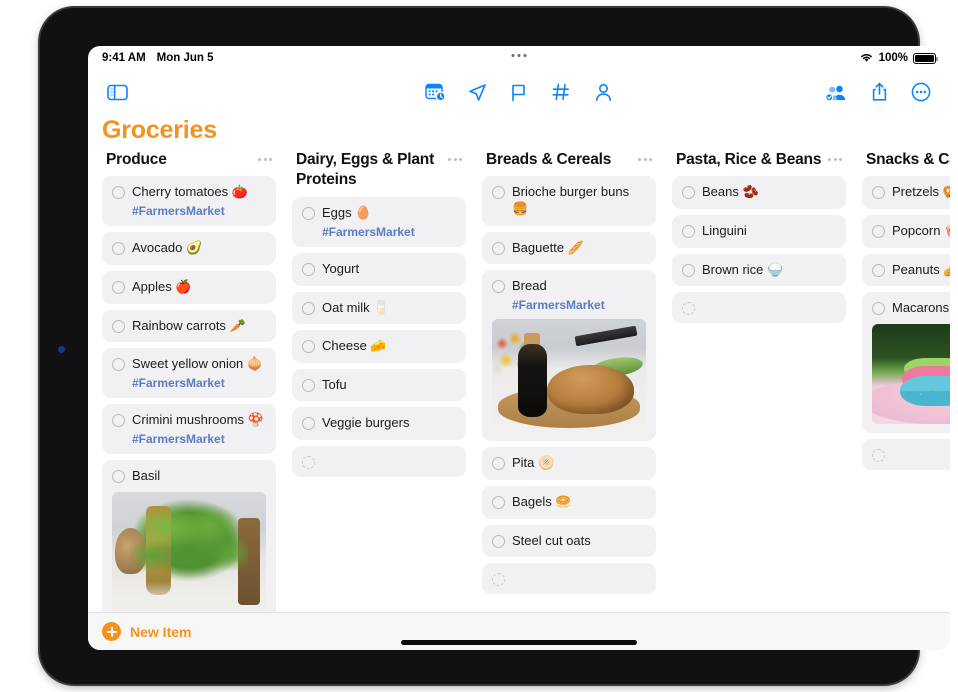 The image size is (958, 692). What do you see at coordinates (906, 270) in the screenshot?
I see `list-item: Peanuts 🥜` at bounding box center [906, 270].